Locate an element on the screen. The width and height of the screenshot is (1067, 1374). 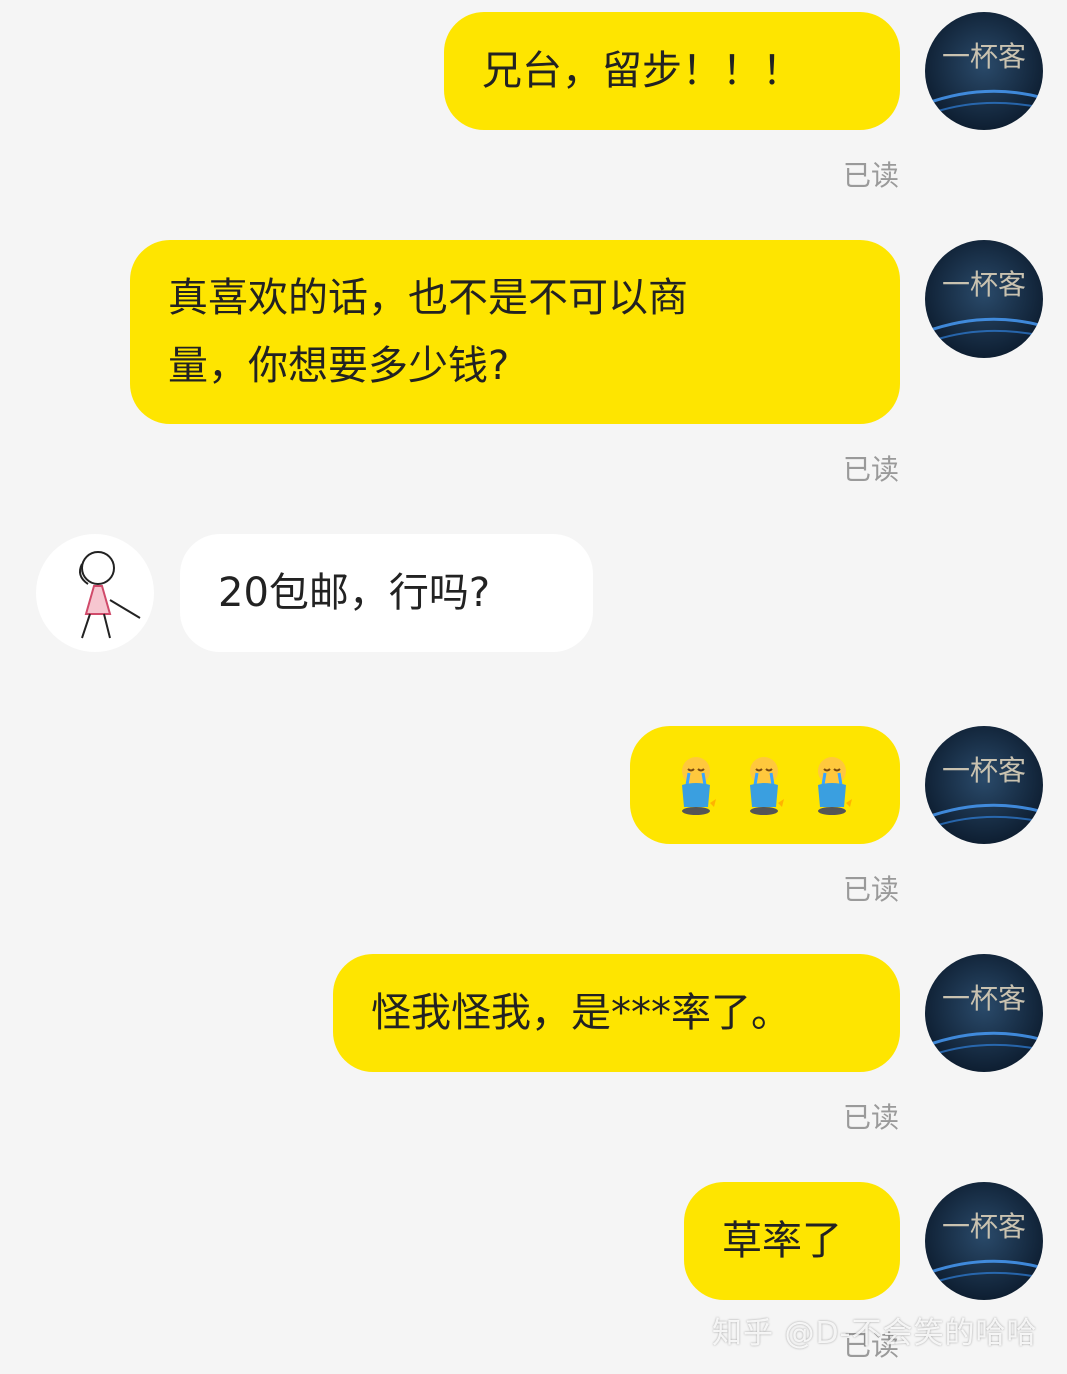
contact-avatar is located at coordinates (95, 593).